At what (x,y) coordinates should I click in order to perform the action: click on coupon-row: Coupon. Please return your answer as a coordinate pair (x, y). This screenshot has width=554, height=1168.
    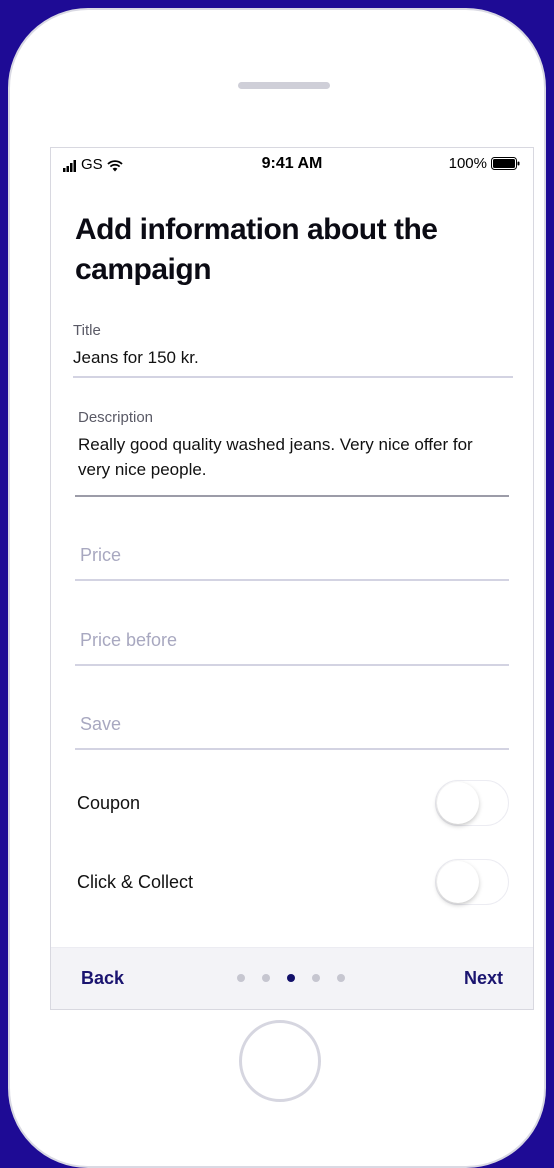
    Looking at the image, I should click on (292, 803).